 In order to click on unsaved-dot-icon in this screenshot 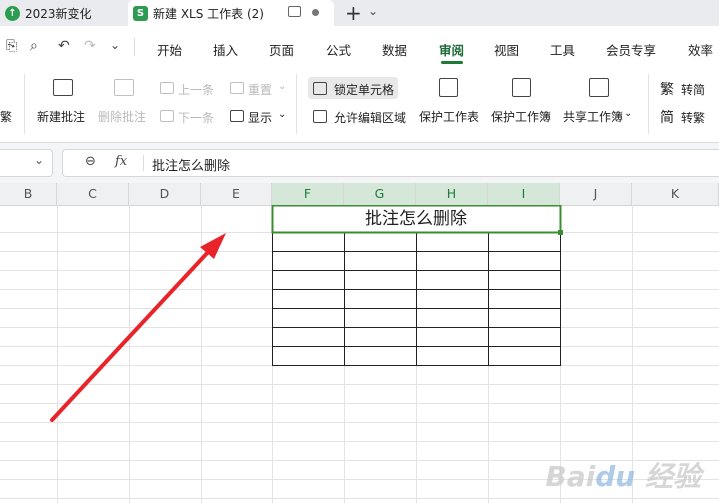, I will do `click(315, 12)`.